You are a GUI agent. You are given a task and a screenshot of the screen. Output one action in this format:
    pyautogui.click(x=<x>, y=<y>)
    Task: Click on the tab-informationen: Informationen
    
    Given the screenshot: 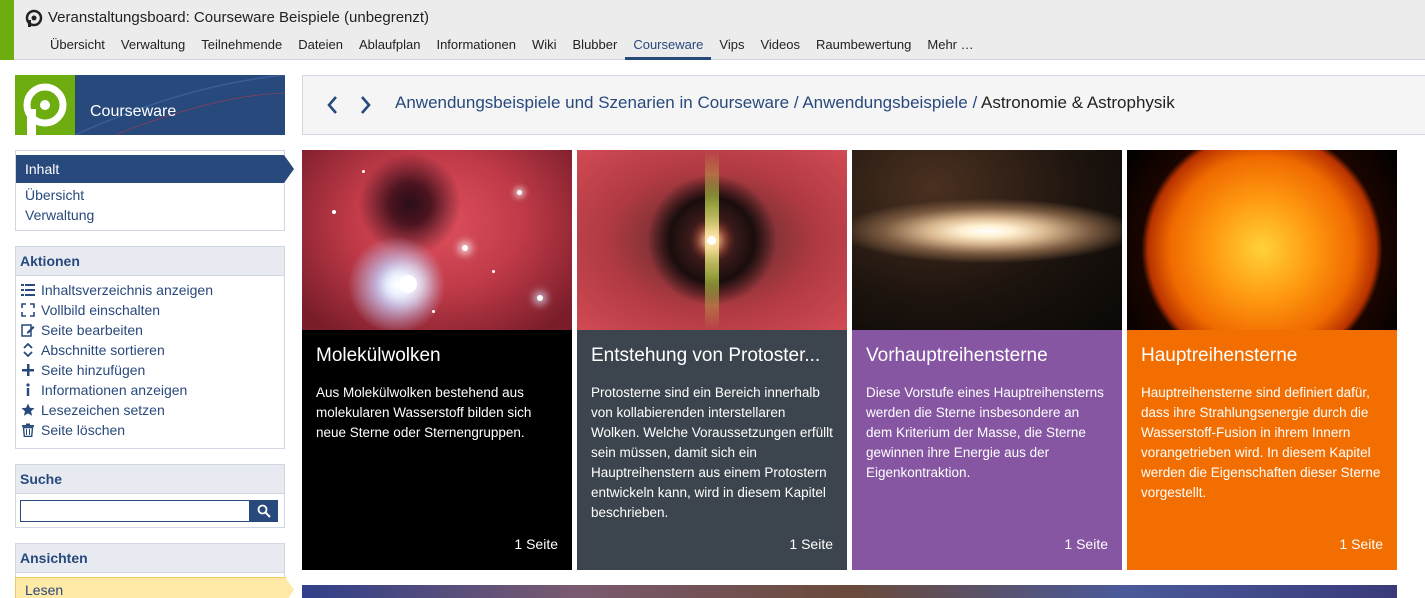 What is the action you would take?
    pyautogui.click(x=476, y=48)
    